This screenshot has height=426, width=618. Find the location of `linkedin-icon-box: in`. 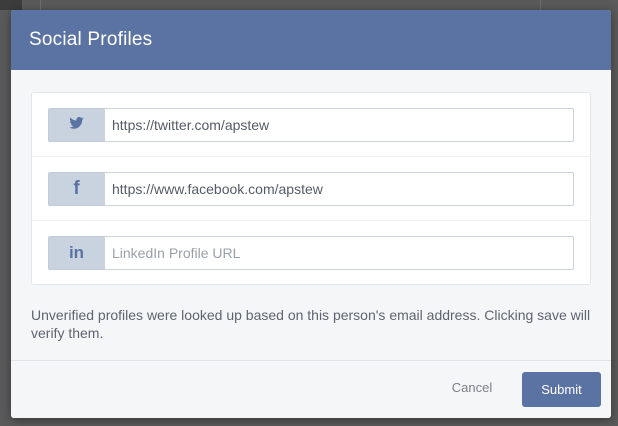

linkedin-icon-box: in is located at coordinates (76, 252).